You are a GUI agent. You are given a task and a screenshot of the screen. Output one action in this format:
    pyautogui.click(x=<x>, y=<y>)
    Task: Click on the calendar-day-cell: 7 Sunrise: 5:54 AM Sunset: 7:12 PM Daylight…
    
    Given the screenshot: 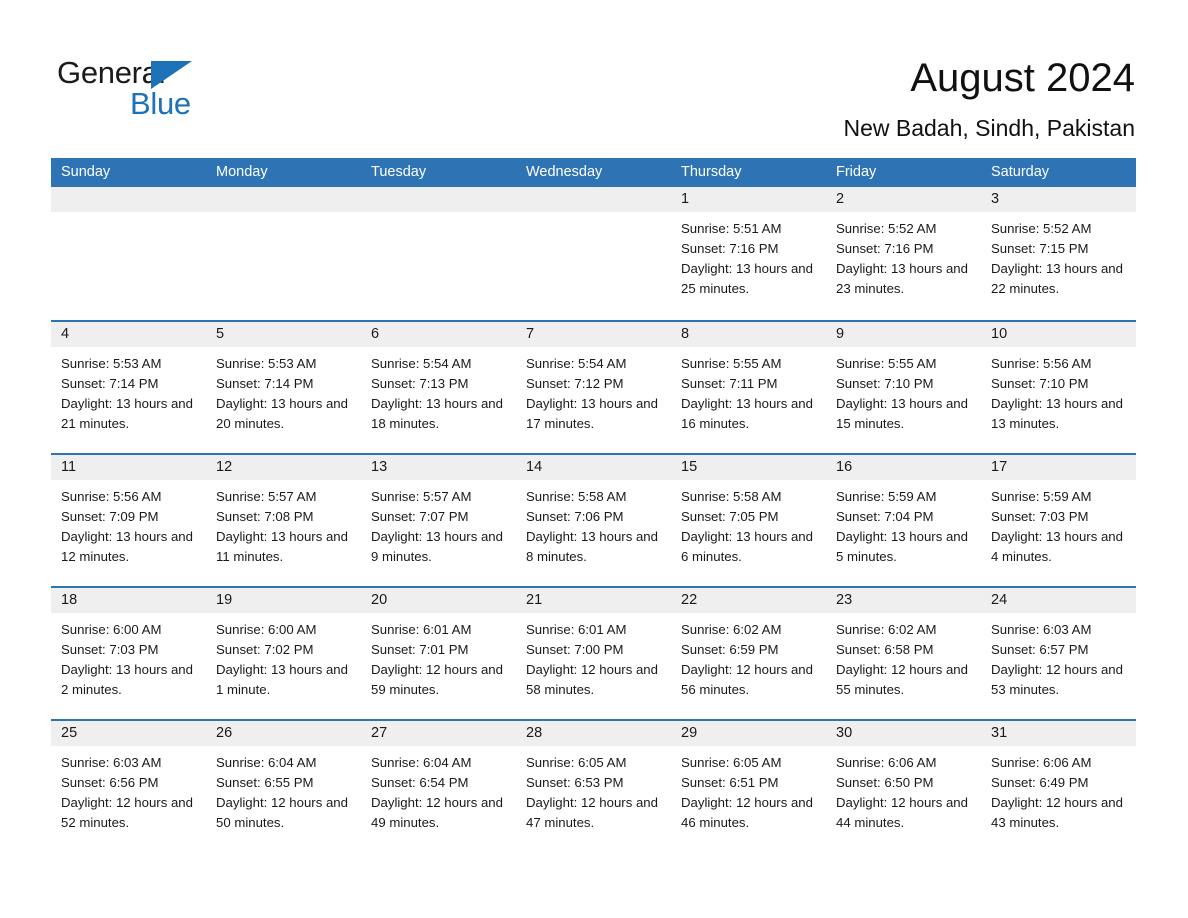 What is the action you would take?
    pyautogui.click(x=593, y=387)
    